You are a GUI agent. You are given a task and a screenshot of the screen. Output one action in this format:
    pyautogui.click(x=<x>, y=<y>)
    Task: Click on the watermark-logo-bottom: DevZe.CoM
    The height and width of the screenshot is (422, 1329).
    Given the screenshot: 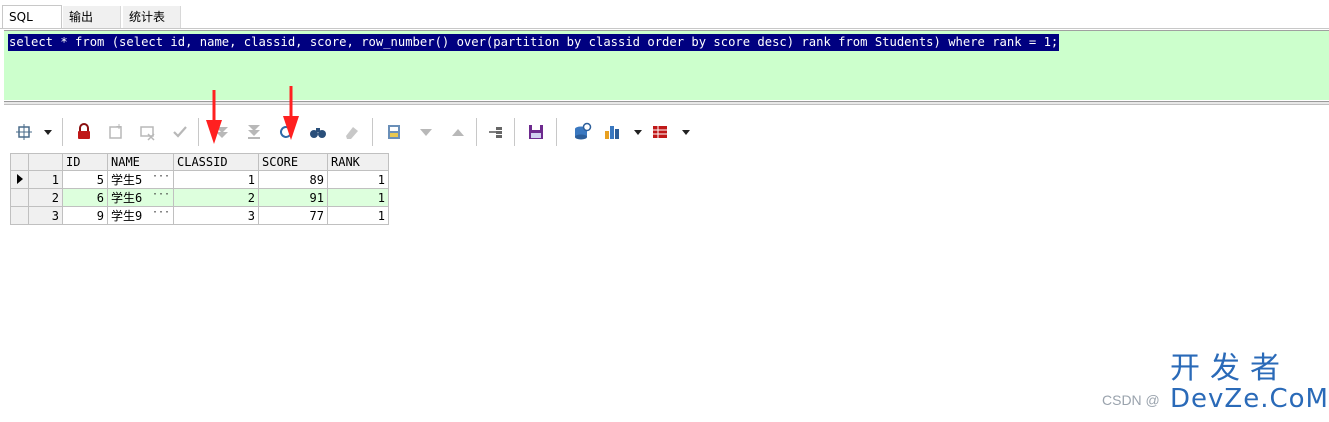 What is the action you would take?
    pyautogui.click(x=1249, y=399)
    